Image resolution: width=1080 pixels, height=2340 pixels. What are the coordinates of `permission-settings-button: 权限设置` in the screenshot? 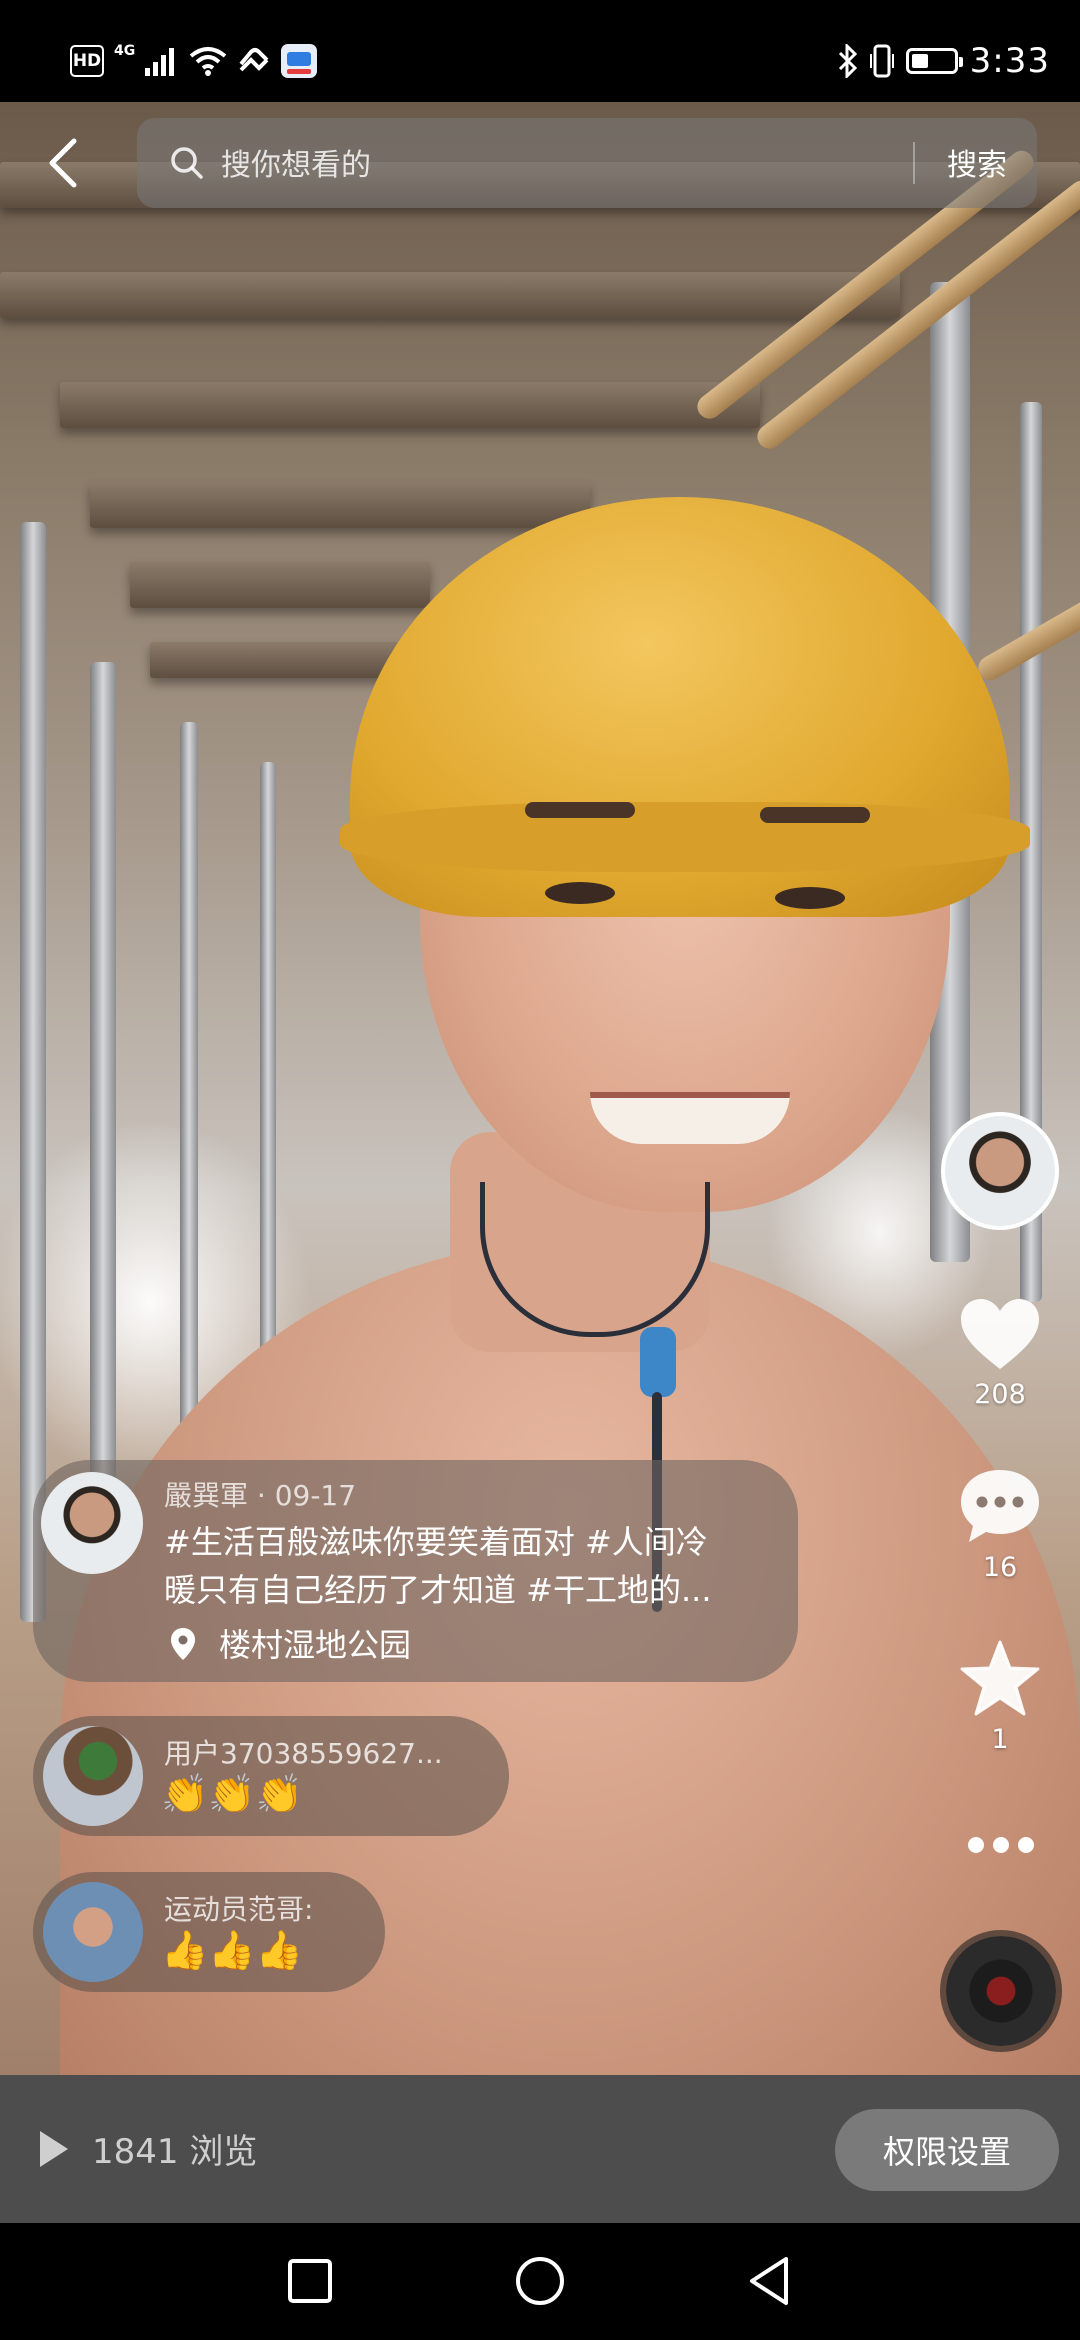 It's located at (947, 2150).